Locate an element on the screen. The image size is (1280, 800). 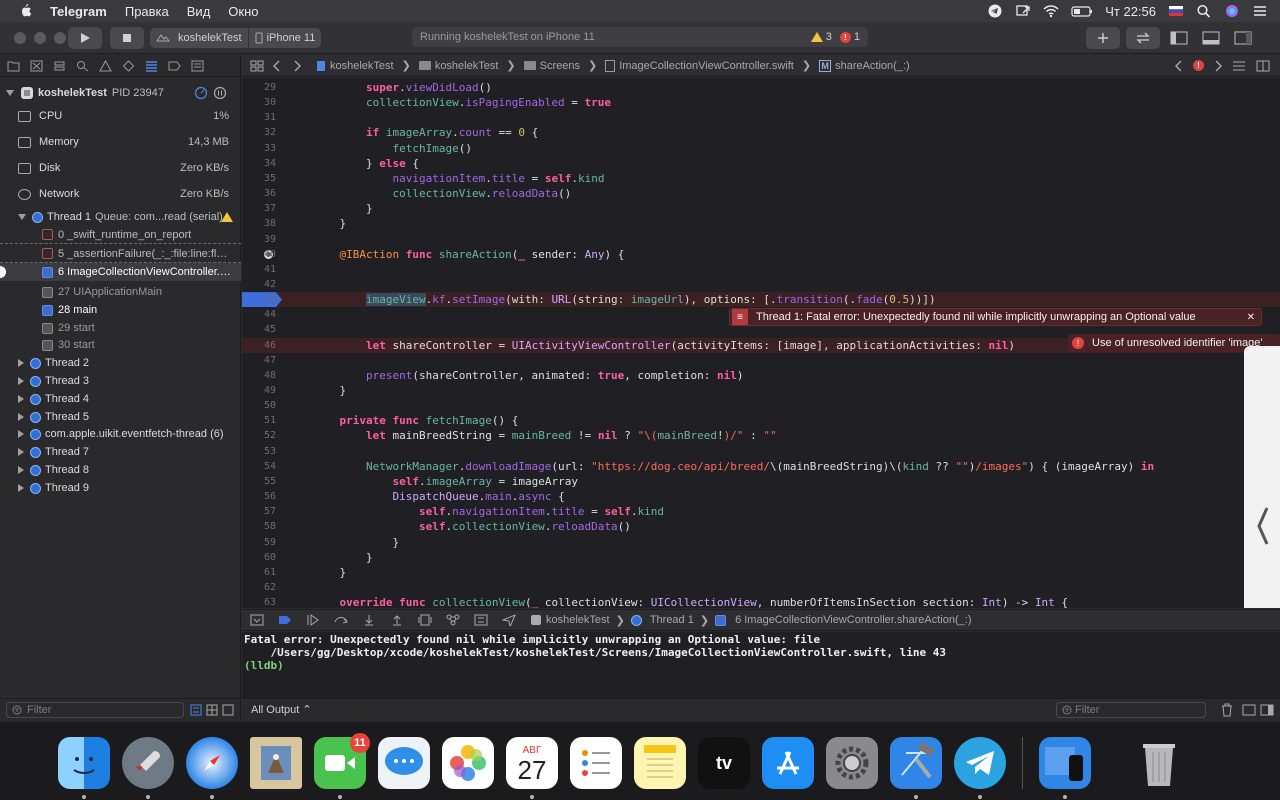
menu-window: Окно is located at coordinates (243, 11).